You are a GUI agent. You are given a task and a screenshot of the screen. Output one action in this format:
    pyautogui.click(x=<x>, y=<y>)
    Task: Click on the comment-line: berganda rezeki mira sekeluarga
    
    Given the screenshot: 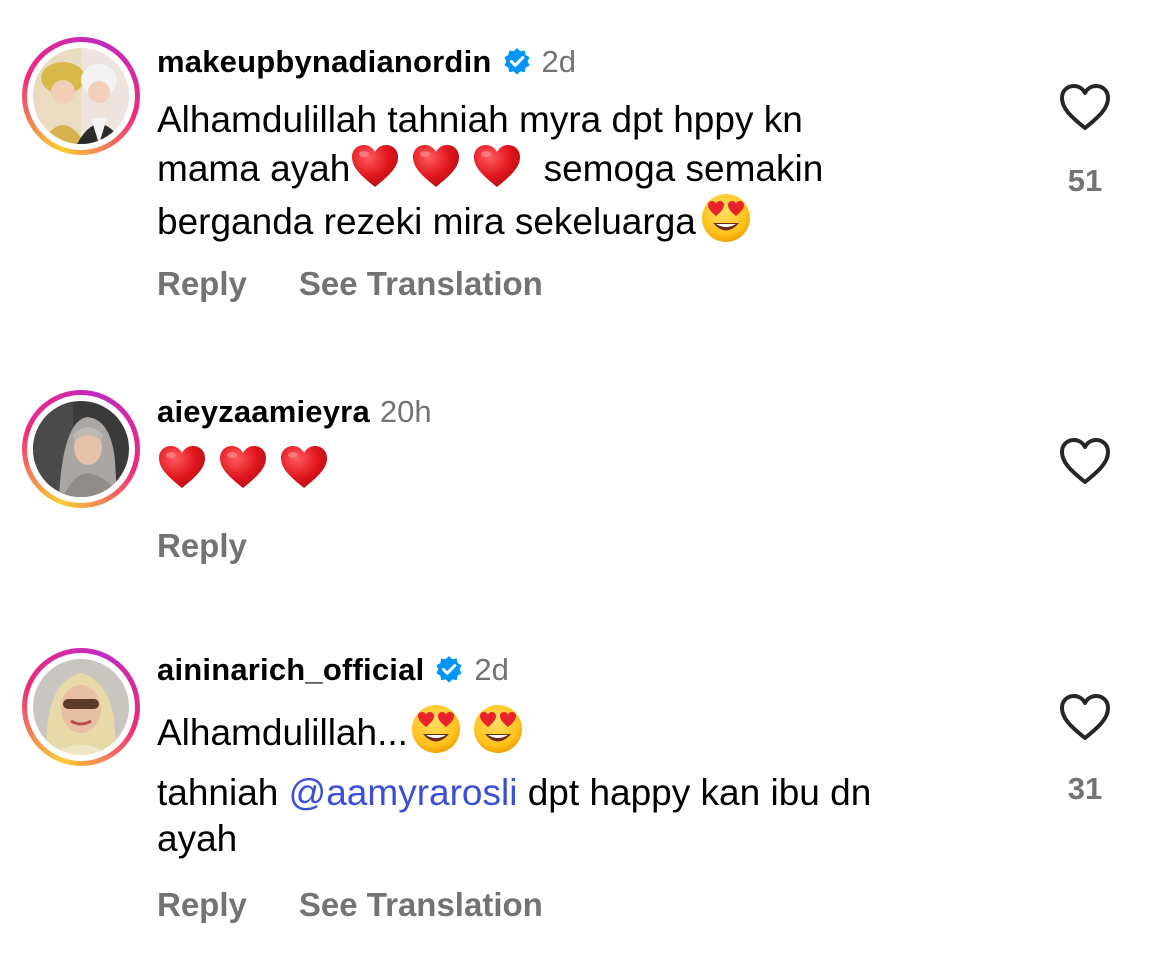 What is the action you would take?
    pyautogui.click(x=587, y=218)
    